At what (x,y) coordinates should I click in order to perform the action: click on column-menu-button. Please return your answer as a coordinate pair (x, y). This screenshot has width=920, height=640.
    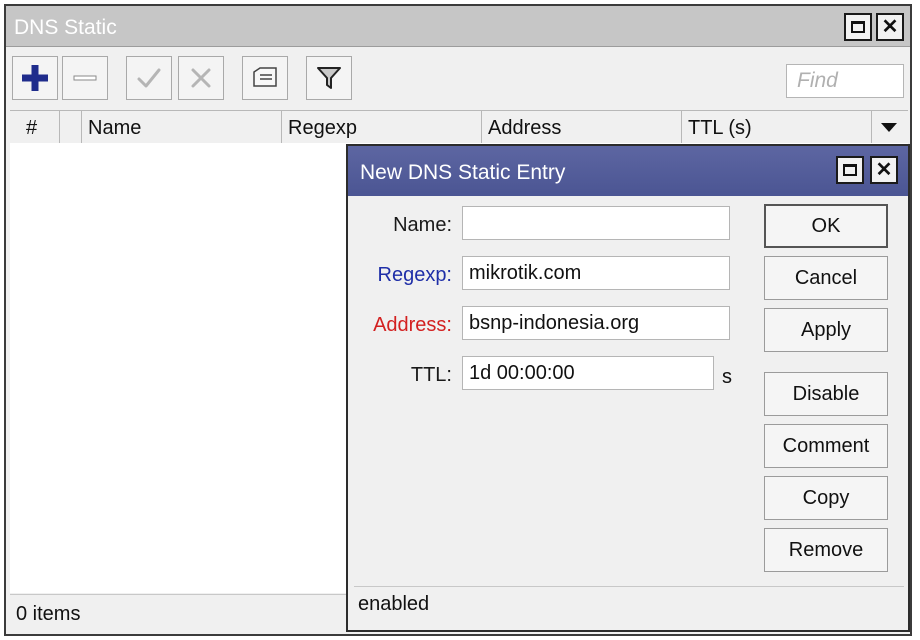
    Looking at the image, I should click on (890, 127).